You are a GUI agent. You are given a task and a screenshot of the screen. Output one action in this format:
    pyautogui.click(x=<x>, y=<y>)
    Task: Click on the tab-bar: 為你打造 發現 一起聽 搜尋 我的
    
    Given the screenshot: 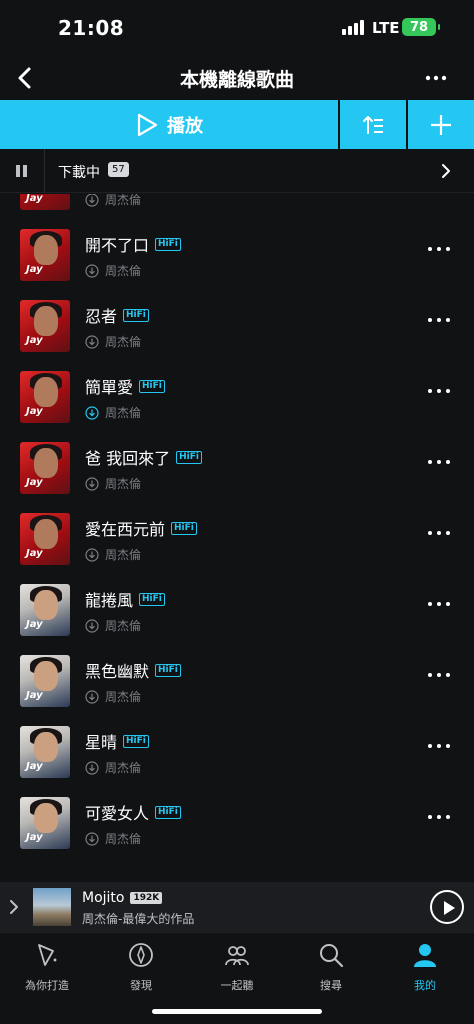 What is the action you would take?
    pyautogui.click(x=237, y=978)
    